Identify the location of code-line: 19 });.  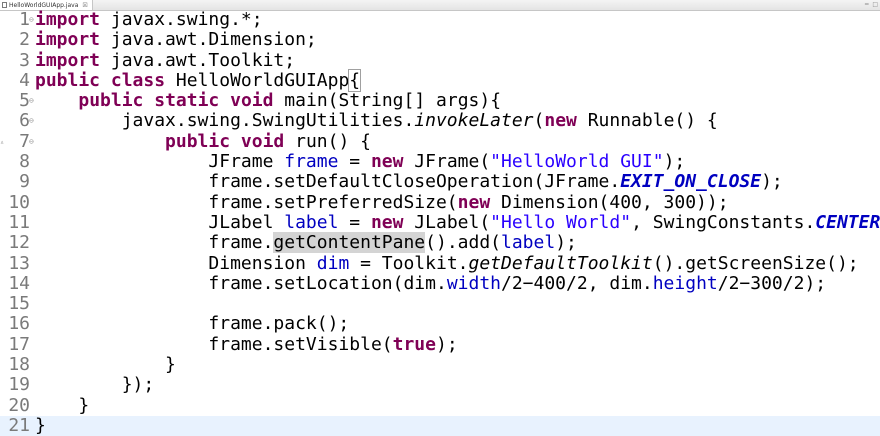
(440, 385).